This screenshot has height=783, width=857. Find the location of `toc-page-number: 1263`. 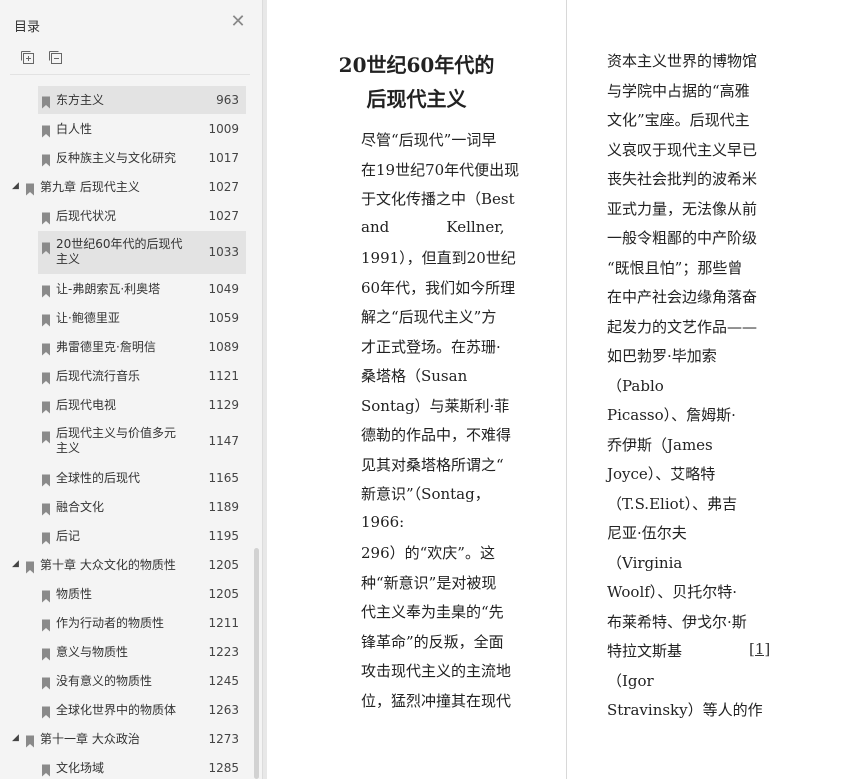

toc-page-number: 1263 is located at coordinates (223, 709).